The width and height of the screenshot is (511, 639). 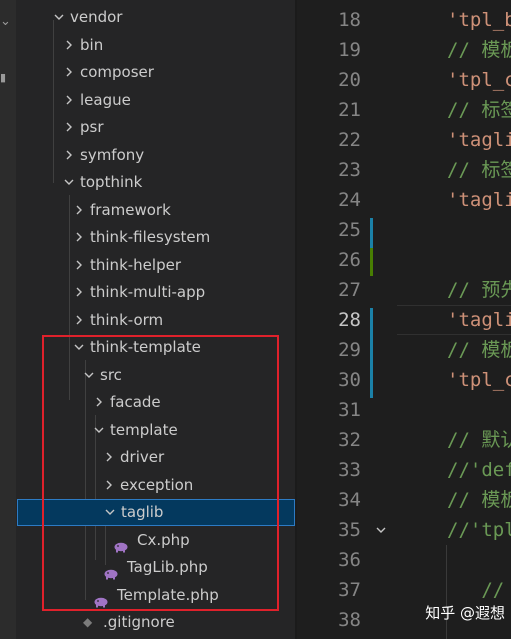 I want to click on tree-folder-item: think-orm, so click(x=155, y=320).